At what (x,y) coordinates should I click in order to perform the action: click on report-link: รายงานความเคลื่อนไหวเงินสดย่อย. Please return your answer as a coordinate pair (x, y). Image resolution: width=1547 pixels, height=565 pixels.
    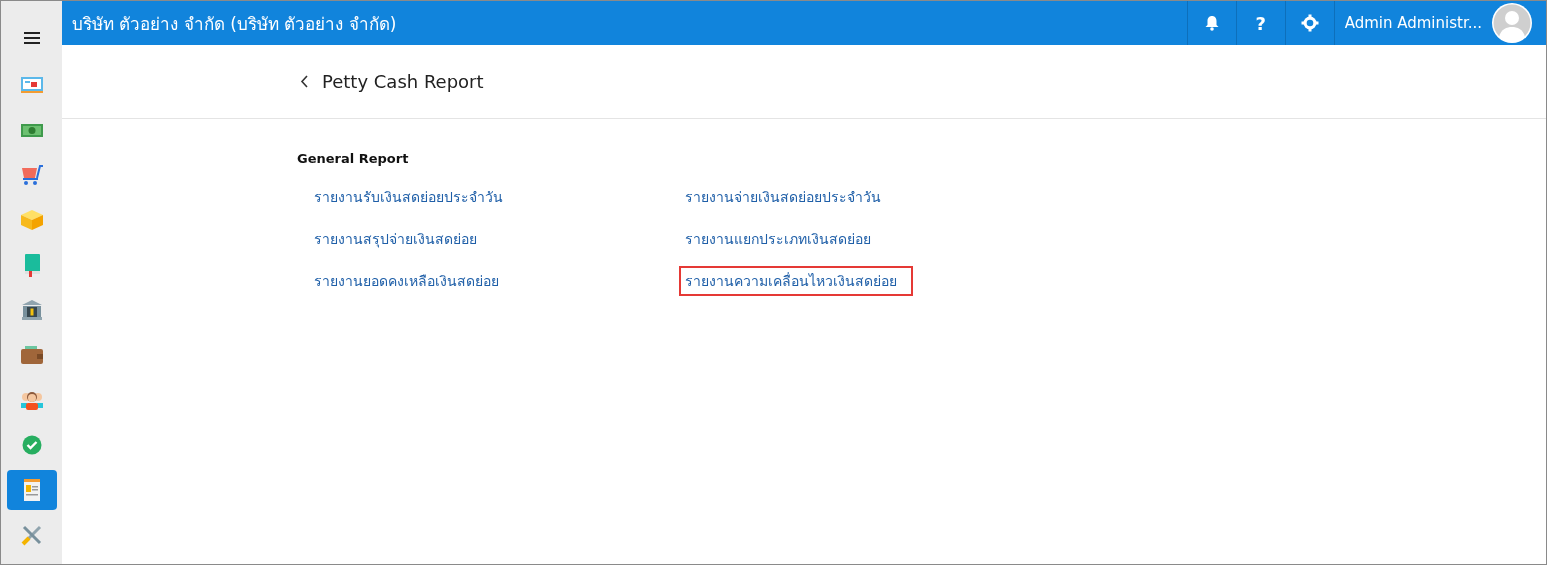
    Looking at the image, I should click on (796, 281).